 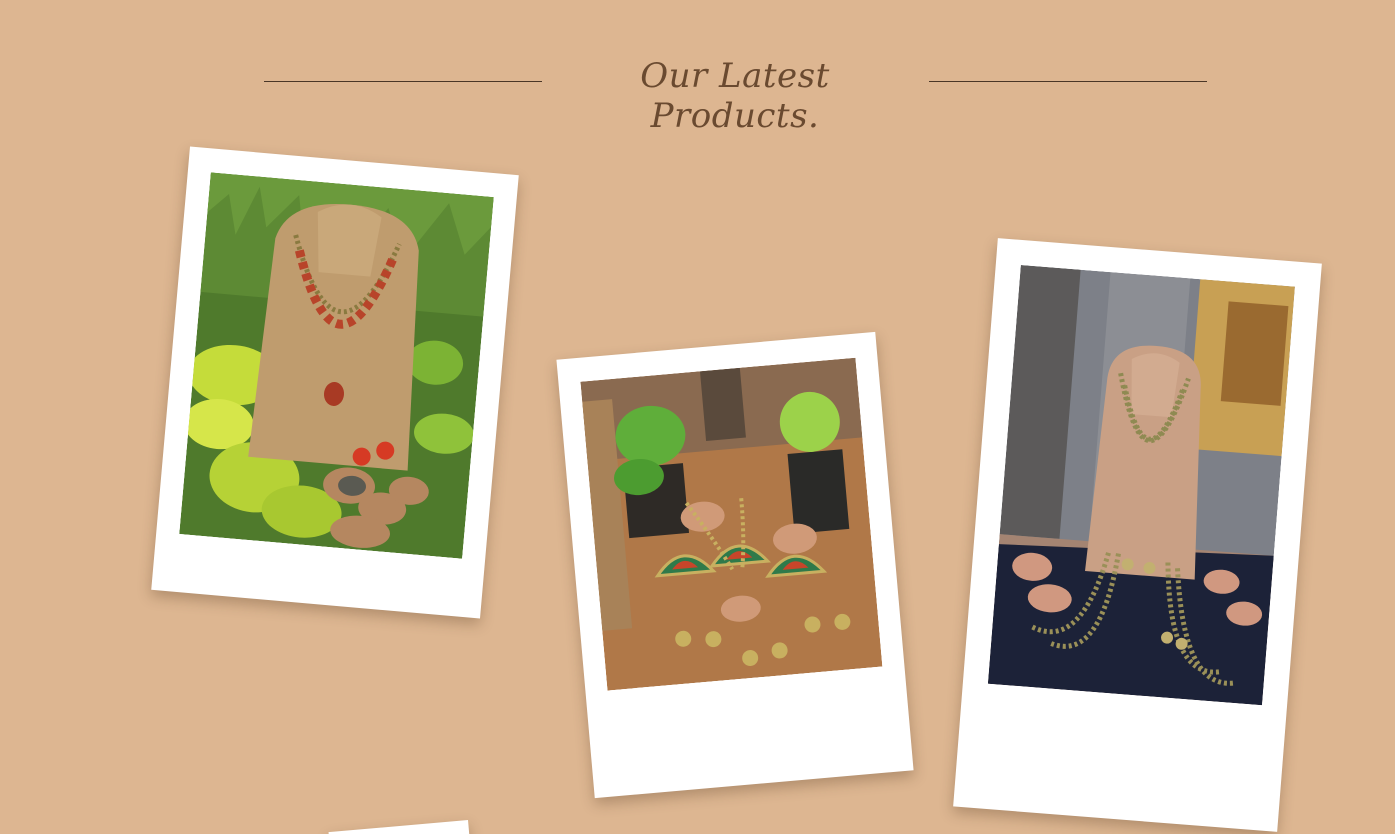 What do you see at coordinates (1068, 81) in the screenshot?
I see `title-divider-right` at bounding box center [1068, 81].